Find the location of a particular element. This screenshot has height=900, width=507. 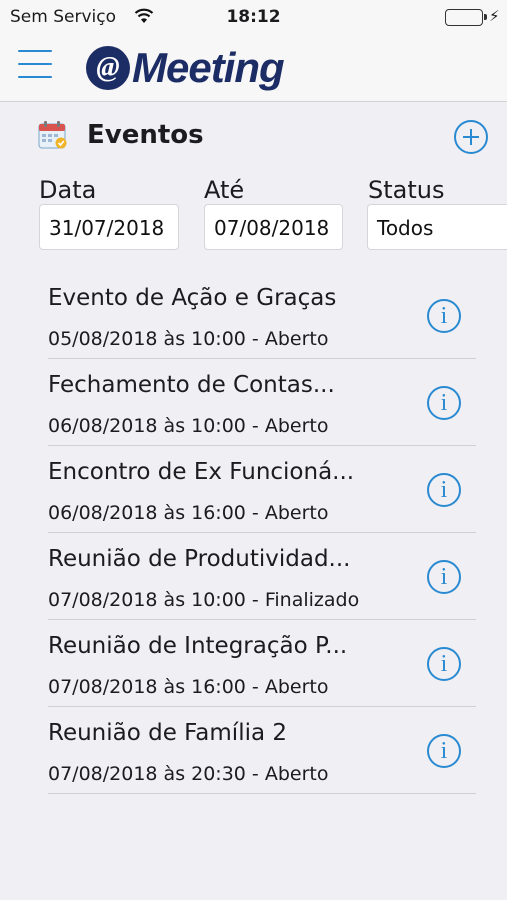

event-datetime-status: 06/08/2018 às 10:00 - Aberto is located at coordinates (188, 426).